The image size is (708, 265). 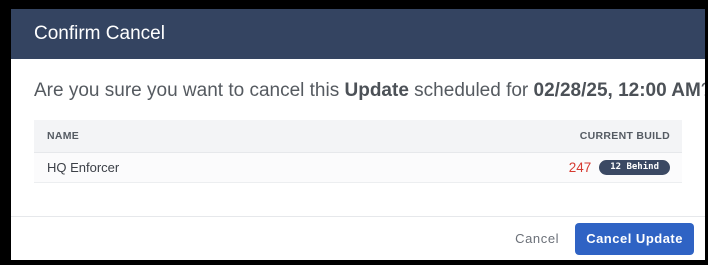 I want to click on table-row: HQ Enforcer 247 12 Behind, so click(x=358, y=168).